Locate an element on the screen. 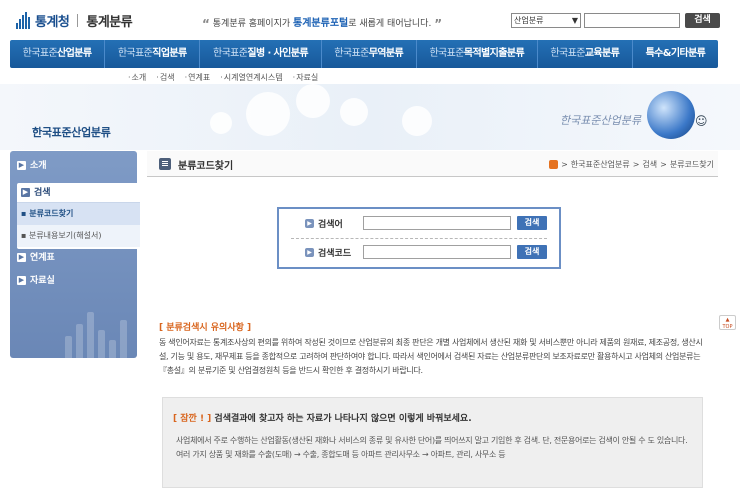 This screenshot has width=740, height=502. notice-prefix: 통계분류 홈페이지가 is located at coordinates (253, 24).